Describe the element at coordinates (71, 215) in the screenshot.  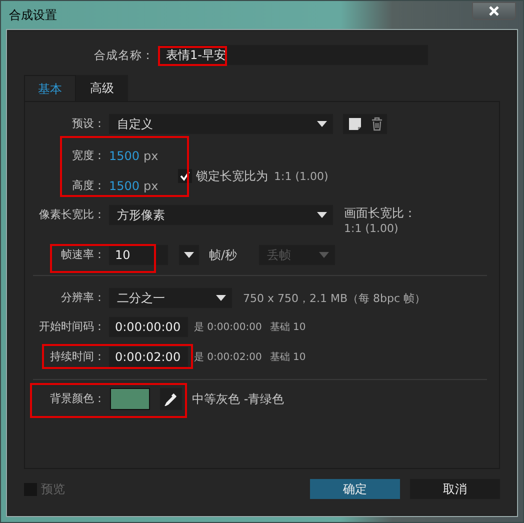
I see `field-label: 像素长宽比：` at that location.